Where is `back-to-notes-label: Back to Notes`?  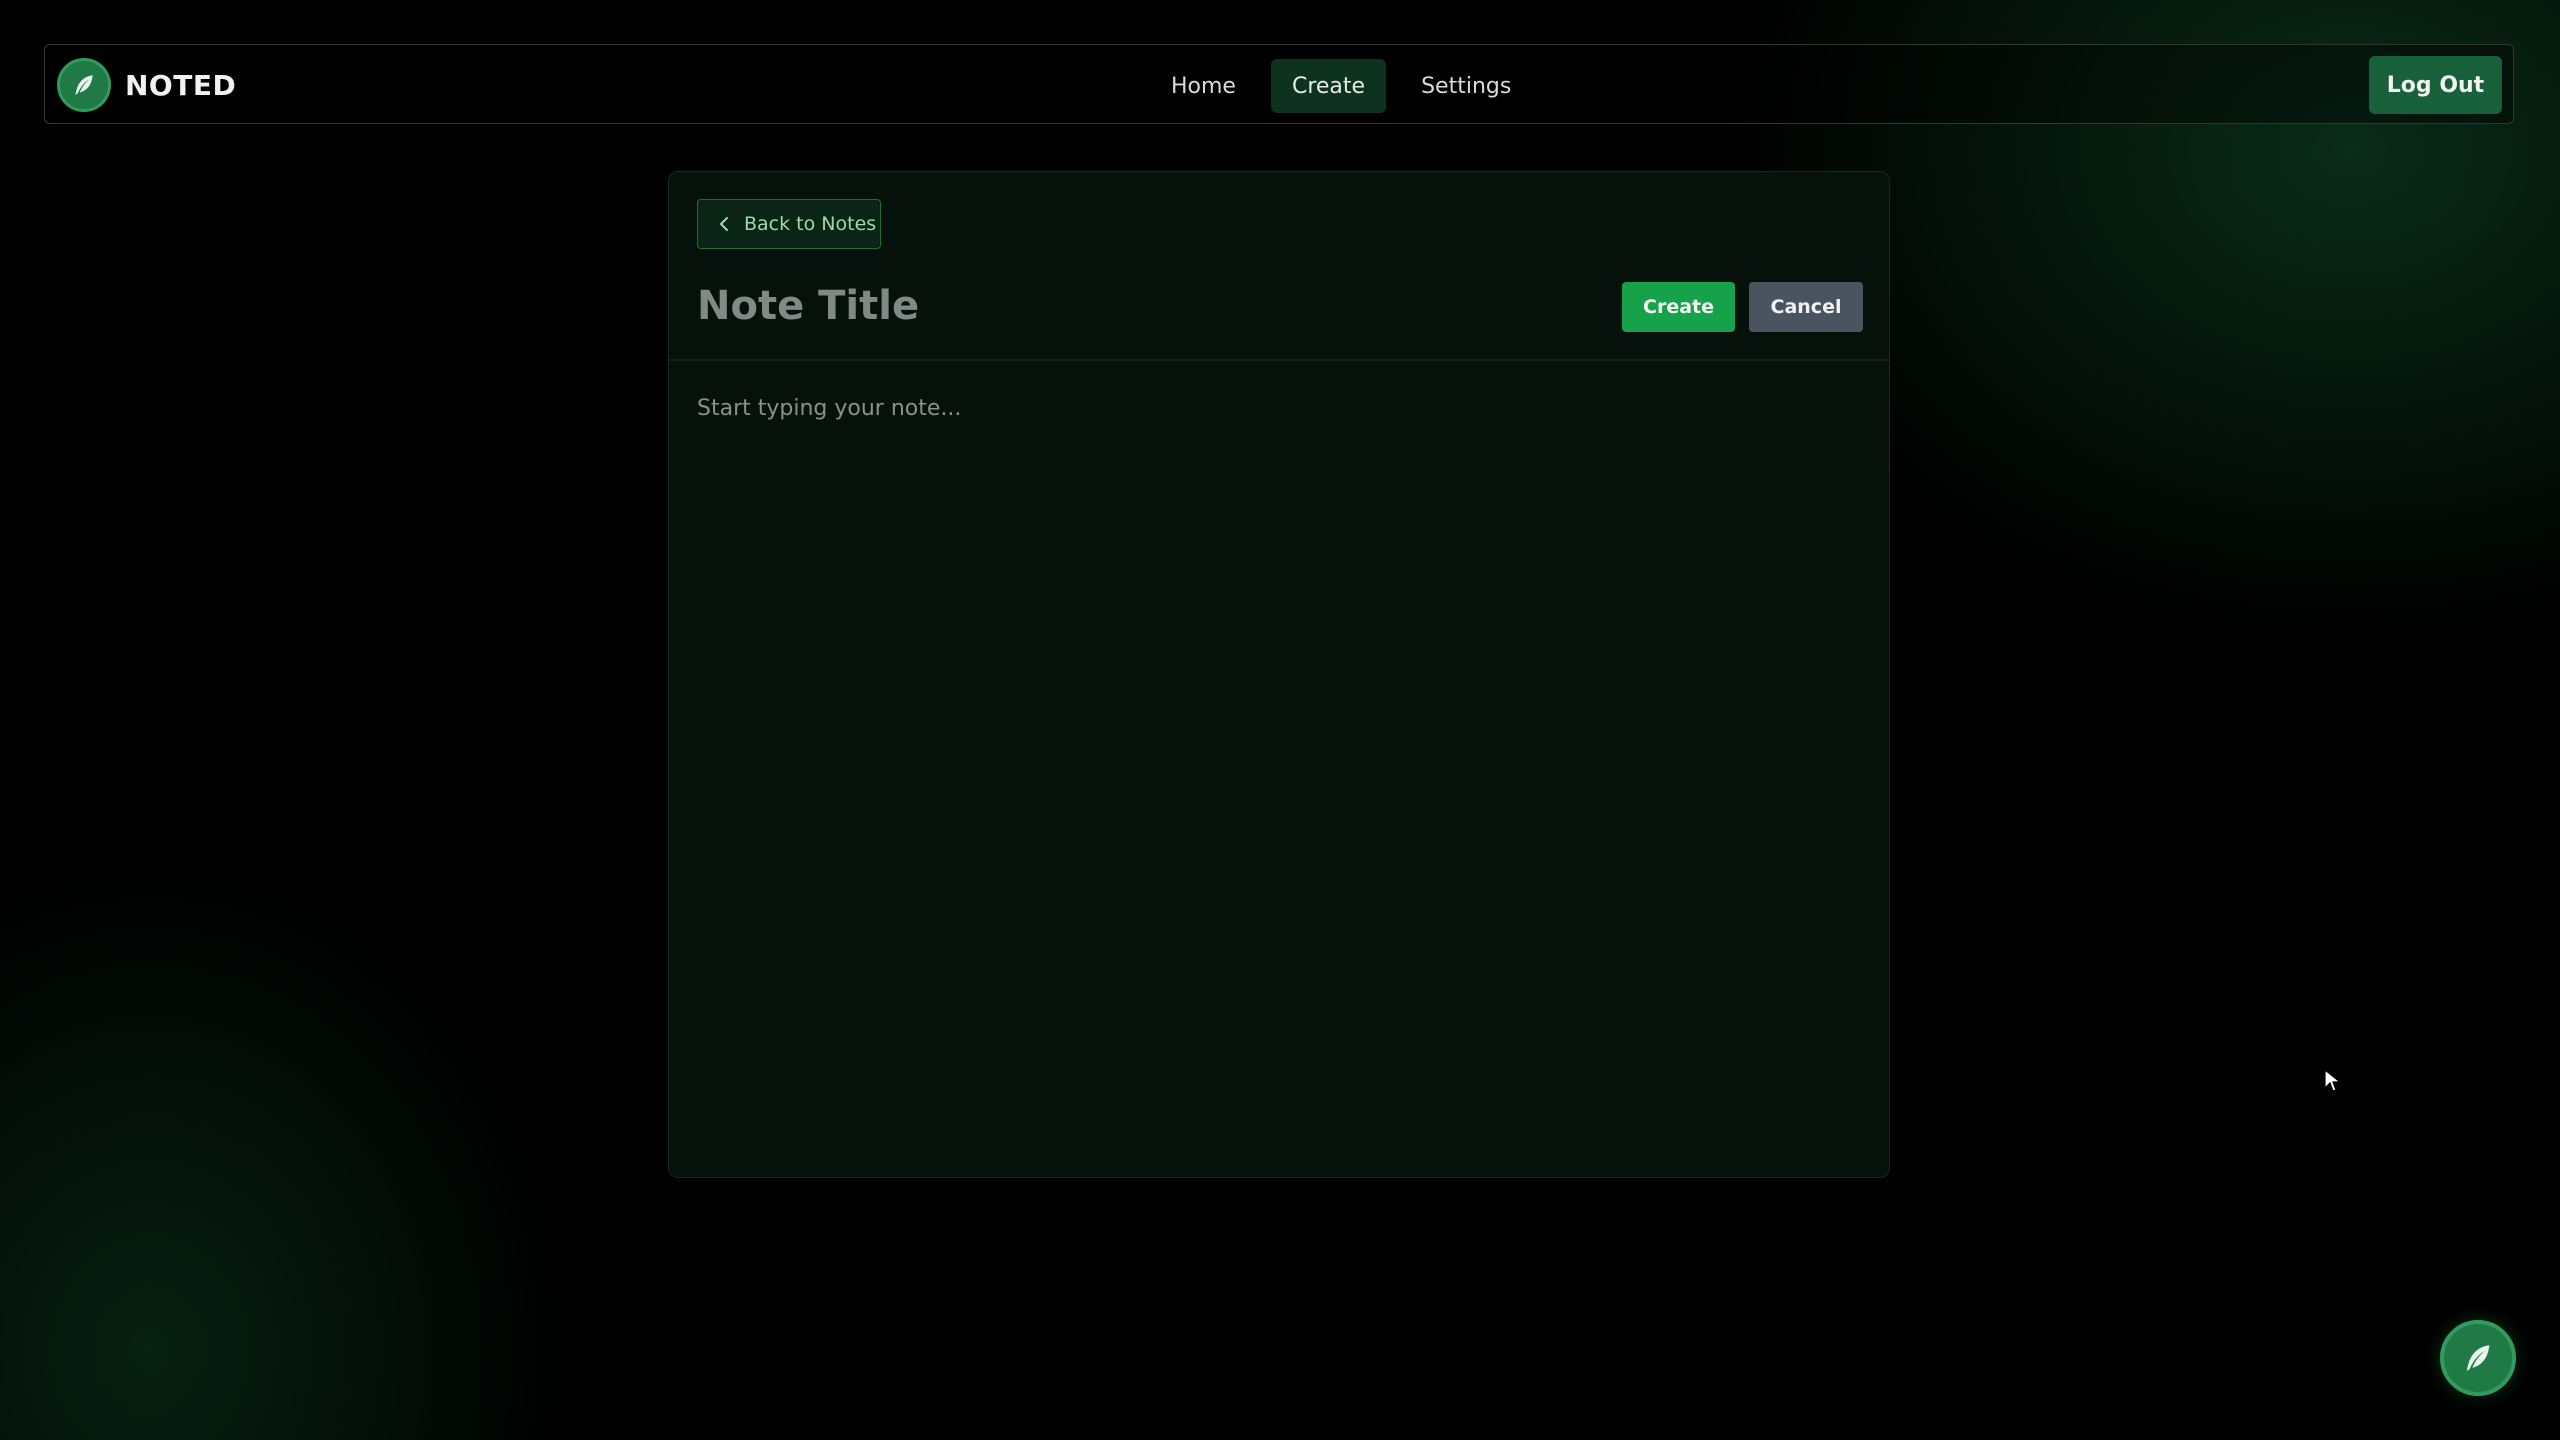
back-to-notes-label: Back to Notes is located at coordinates (810, 224).